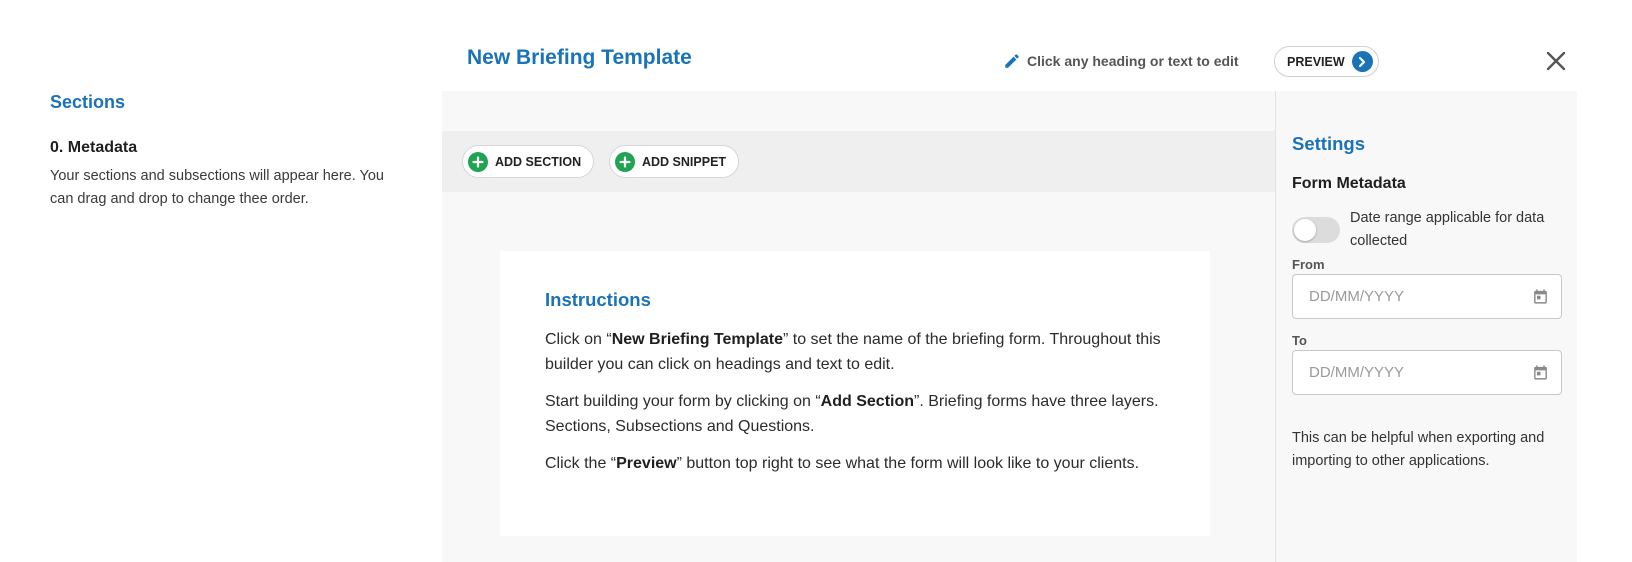  I want to click on toggle-knob, so click(1305, 230).